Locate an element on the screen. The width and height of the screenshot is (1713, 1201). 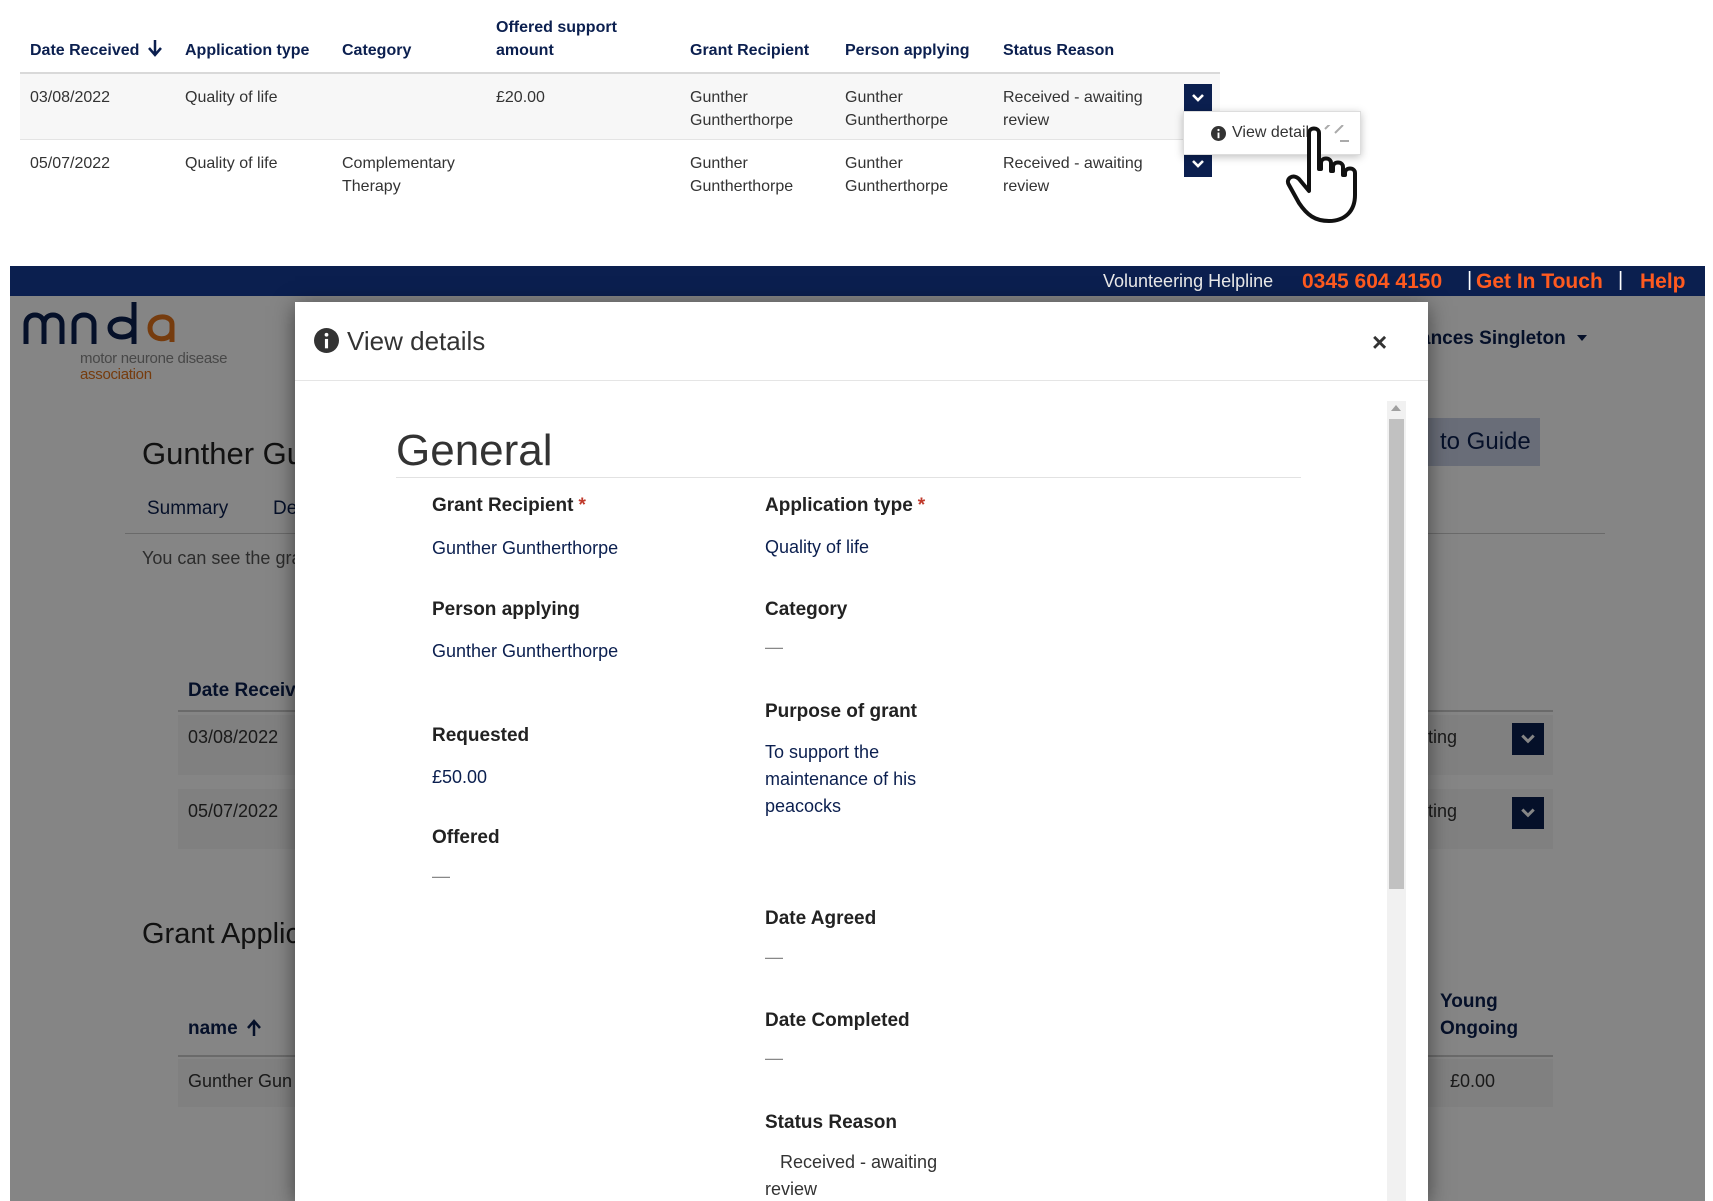
status-reason-label: Status Reason is located at coordinates (831, 1122).